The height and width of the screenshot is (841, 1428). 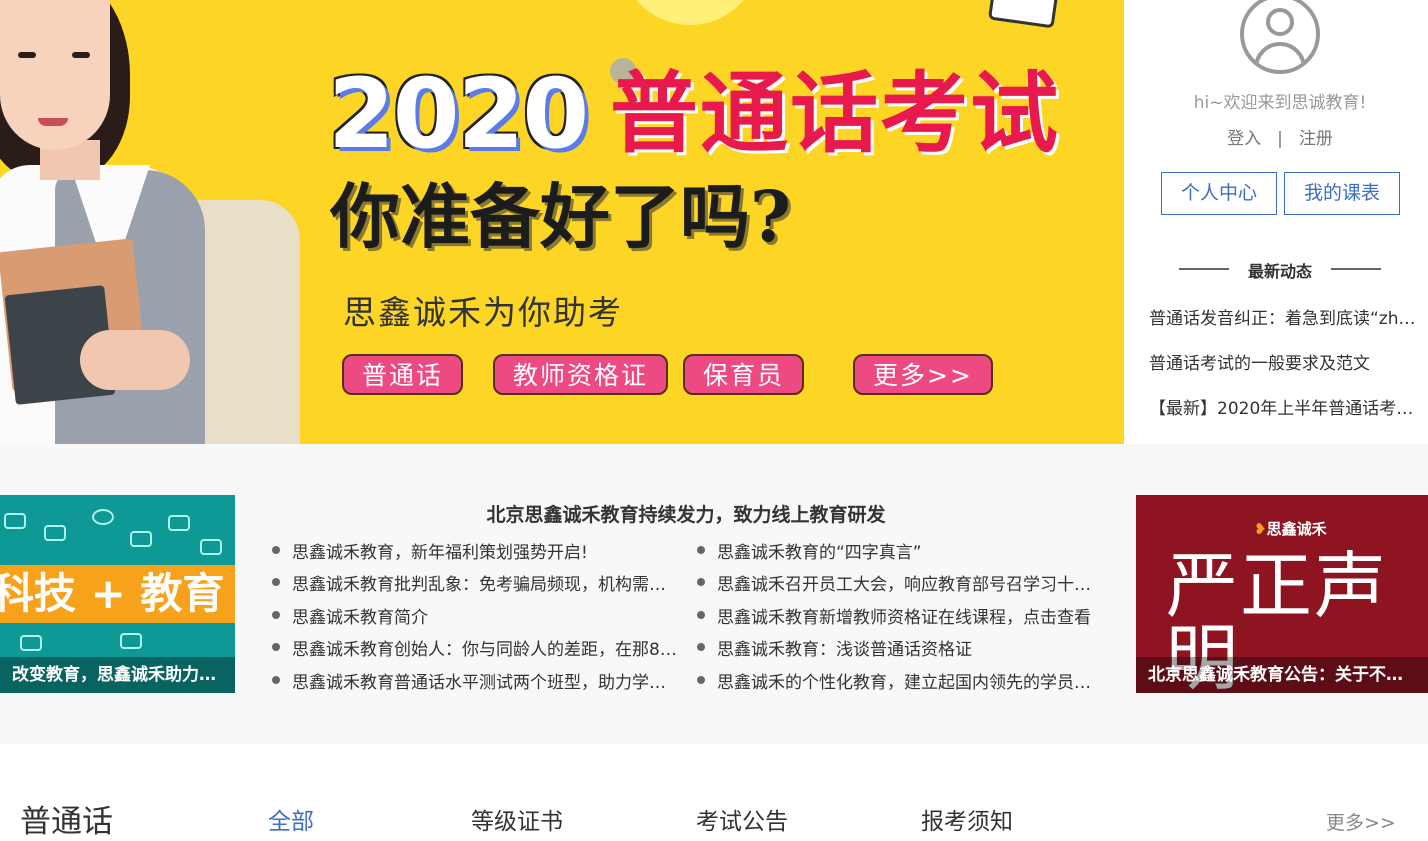 What do you see at coordinates (923, 374) in the screenshot?
I see `pill-more: 更多>>` at bounding box center [923, 374].